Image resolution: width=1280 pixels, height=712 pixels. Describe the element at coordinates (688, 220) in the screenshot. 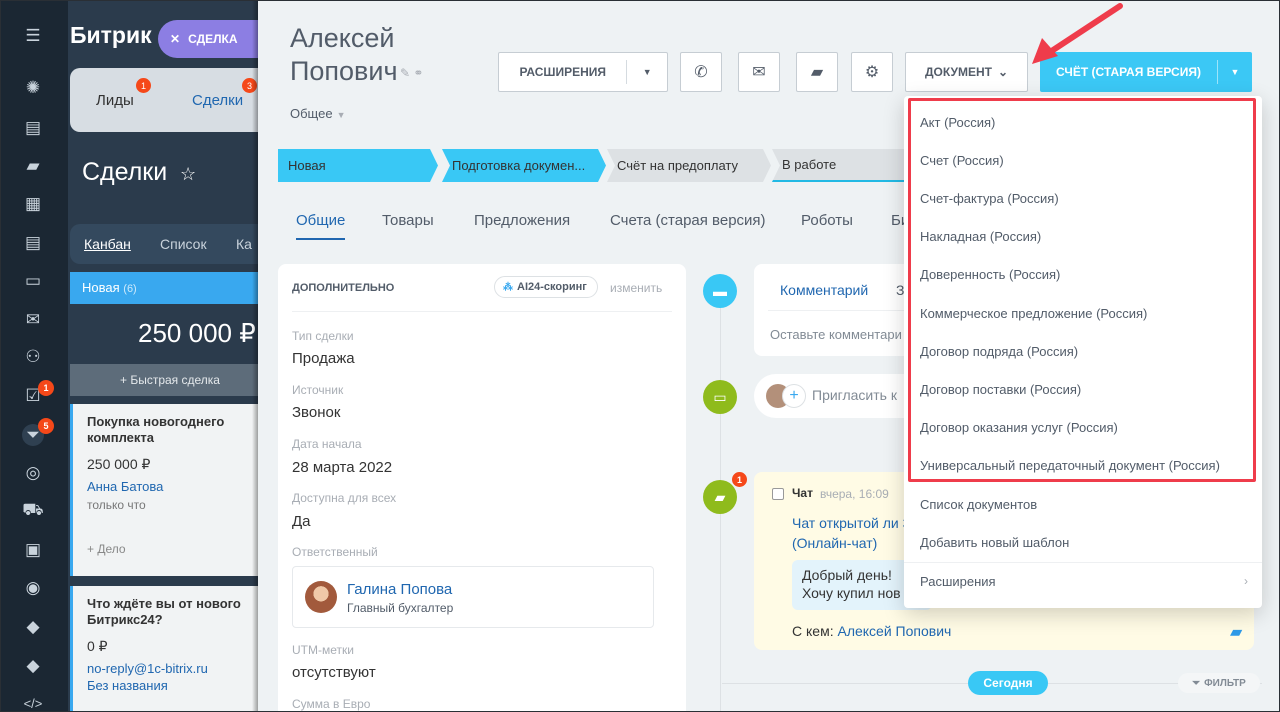

I see `tab-invoices: Счета (старая версия)` at that location.